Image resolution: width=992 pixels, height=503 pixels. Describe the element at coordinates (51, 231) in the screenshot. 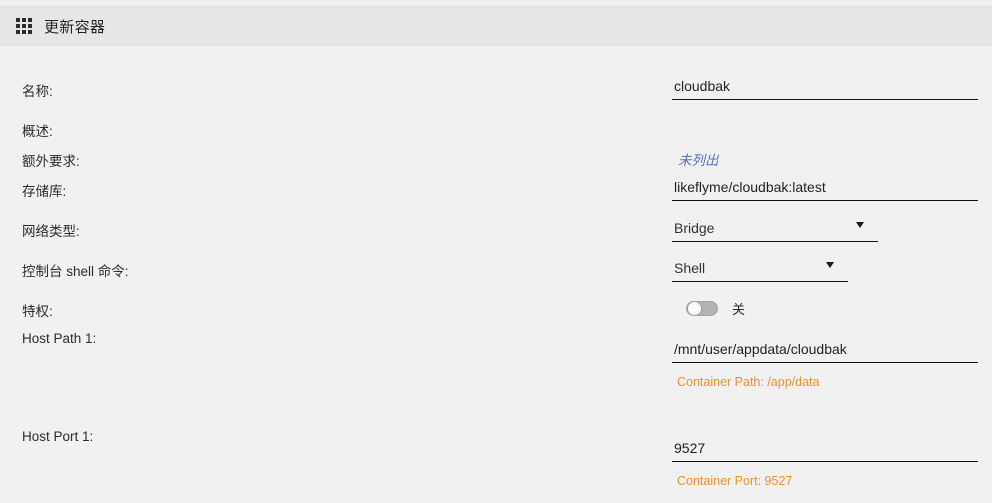

I see `label-network-type: 网络类型:` at that location.